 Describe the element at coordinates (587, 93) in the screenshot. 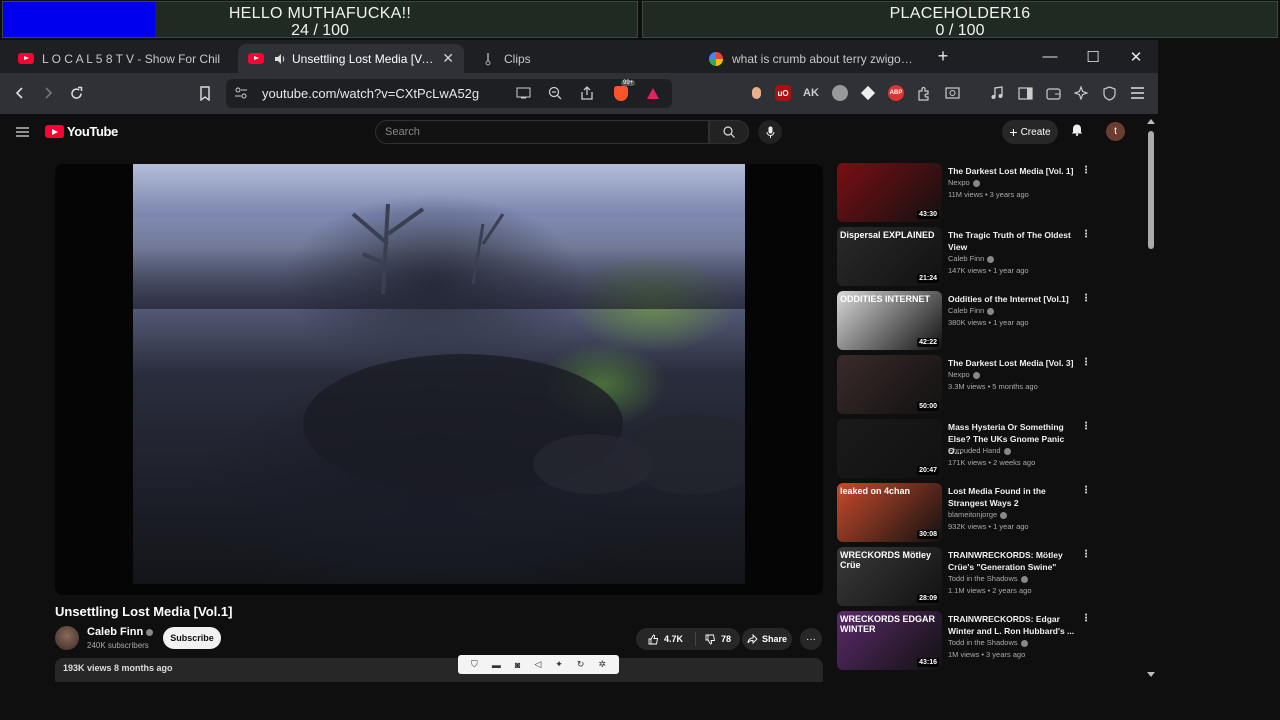

I see `share-page-icon` at that location.